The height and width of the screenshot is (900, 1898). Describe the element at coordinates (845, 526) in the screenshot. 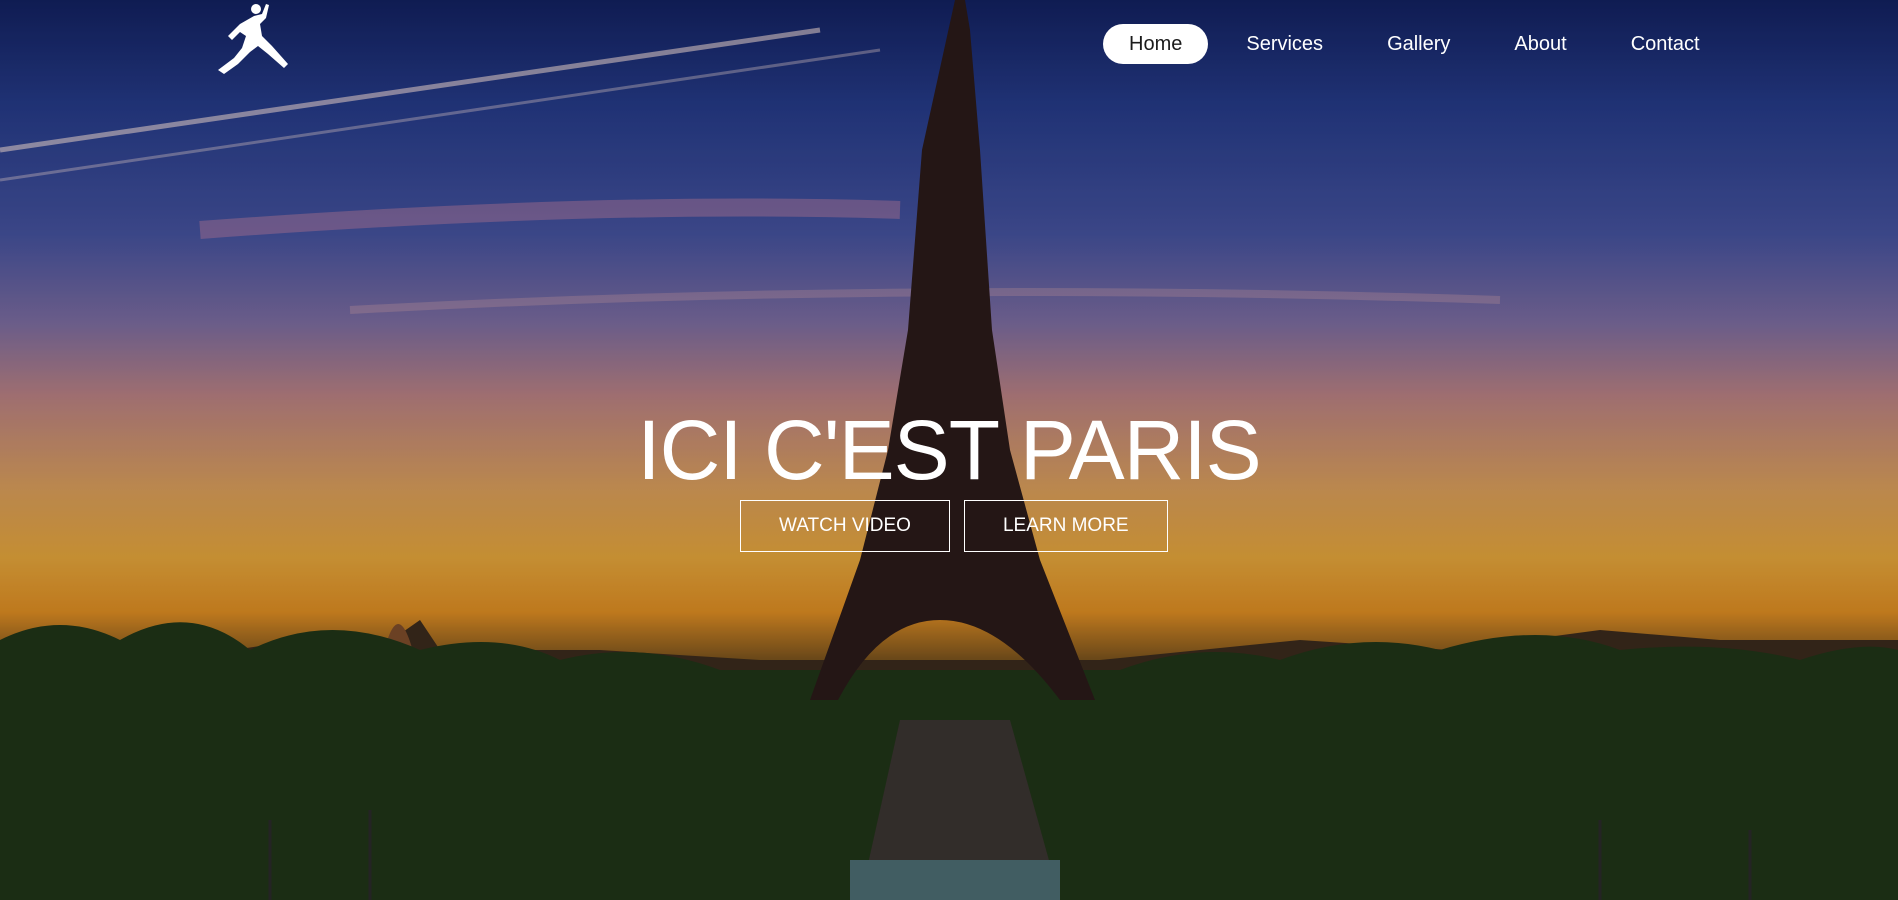

I see `watch-video-button: WATCH VIDEO` at that location.